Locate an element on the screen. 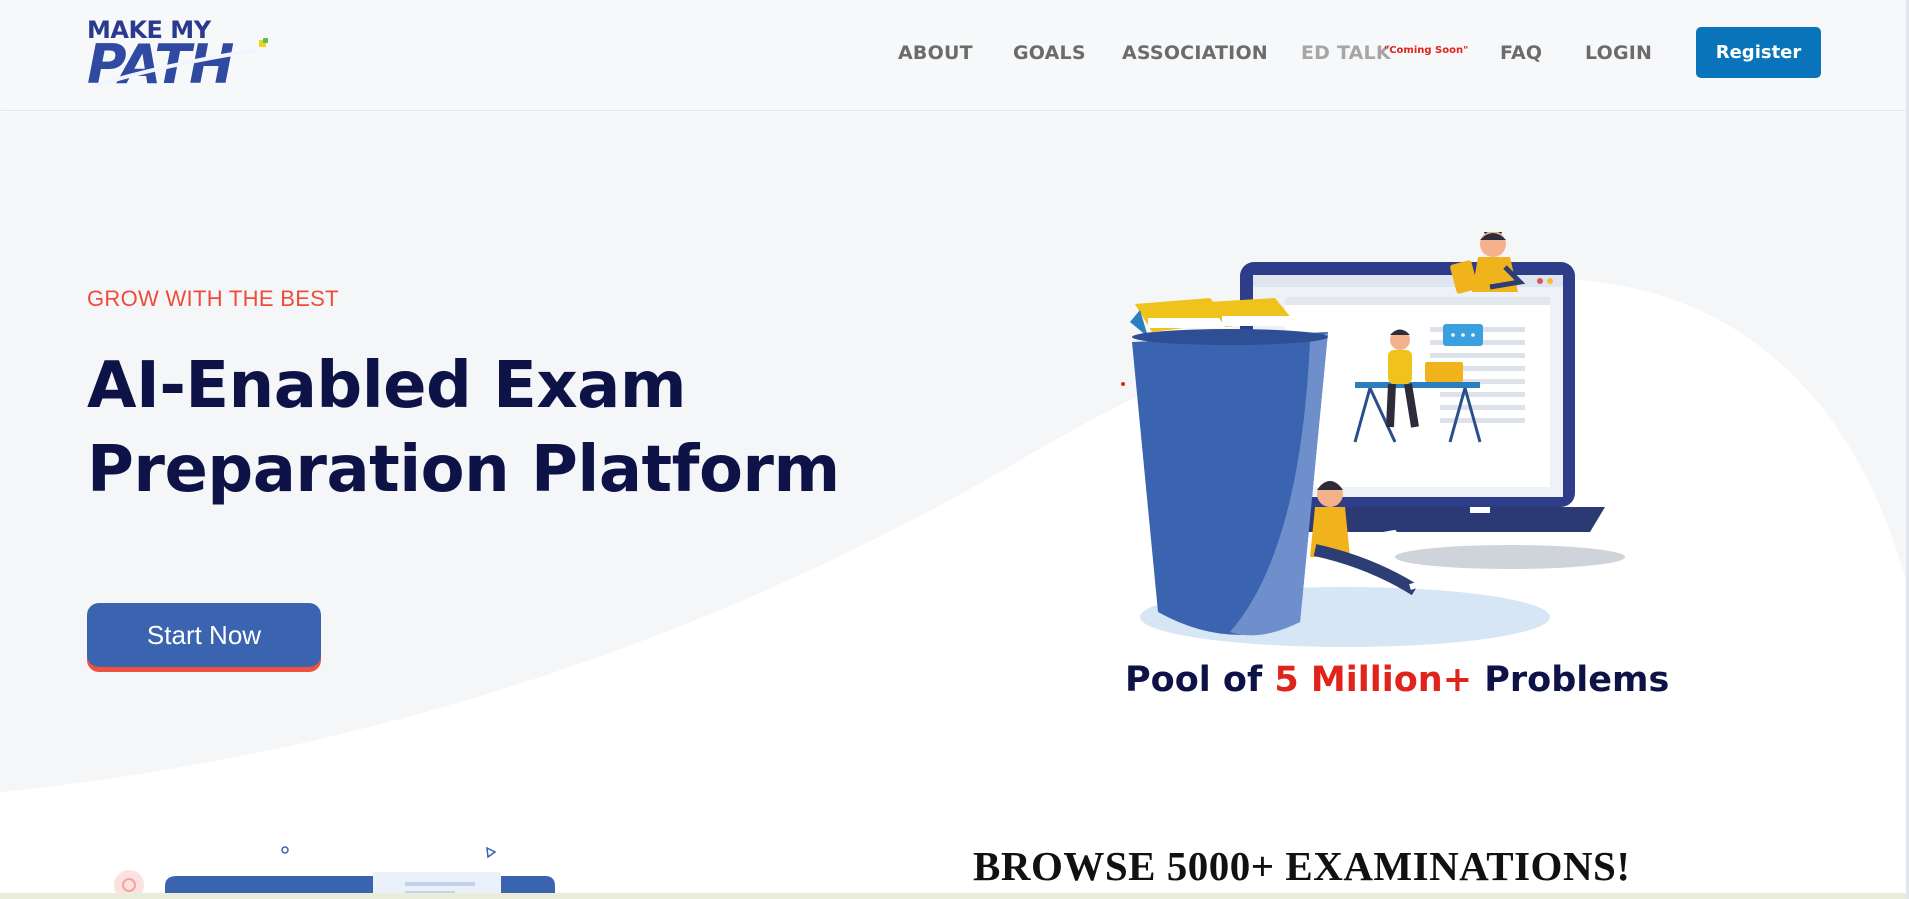 The height and width of the screenshot is (899, 1909). nav-ed-talk: ED TALK is located at coordinates (1346, 53).